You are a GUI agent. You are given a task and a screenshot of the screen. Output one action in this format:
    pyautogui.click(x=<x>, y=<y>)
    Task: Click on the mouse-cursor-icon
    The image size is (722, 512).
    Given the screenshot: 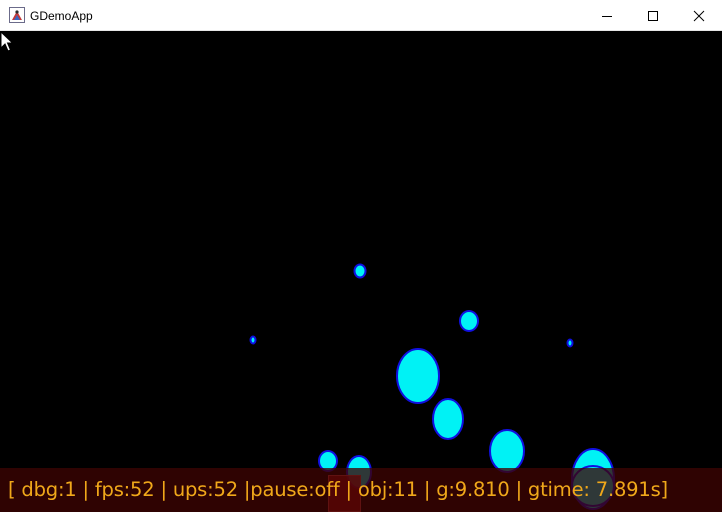 What is the action you would take?
    pyautogui.click(x=7, y=41)
    